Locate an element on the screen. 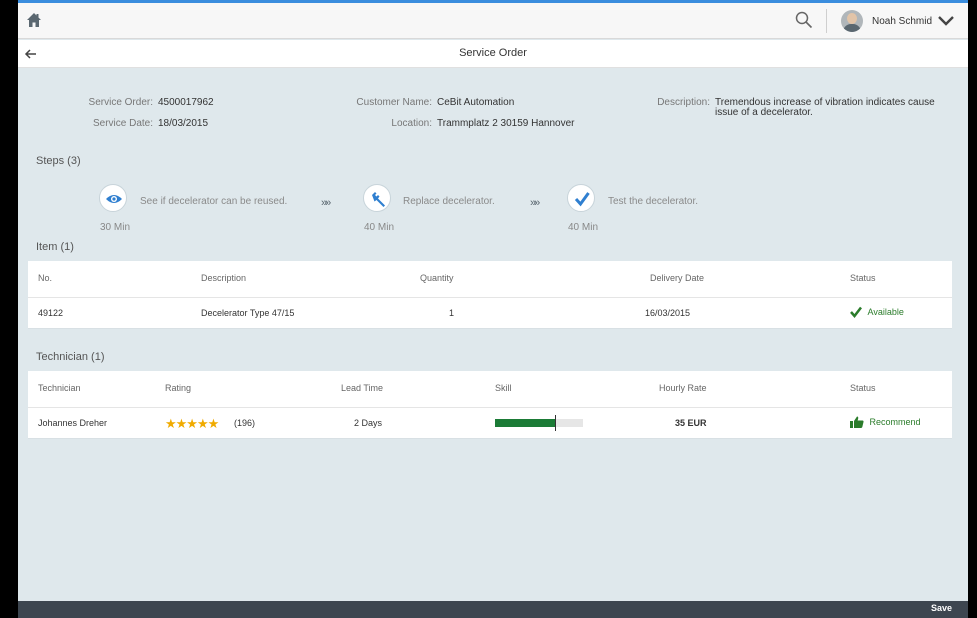 The image size is (977, 618). step-arrow-2: »» is located at coordinates (535, 203).